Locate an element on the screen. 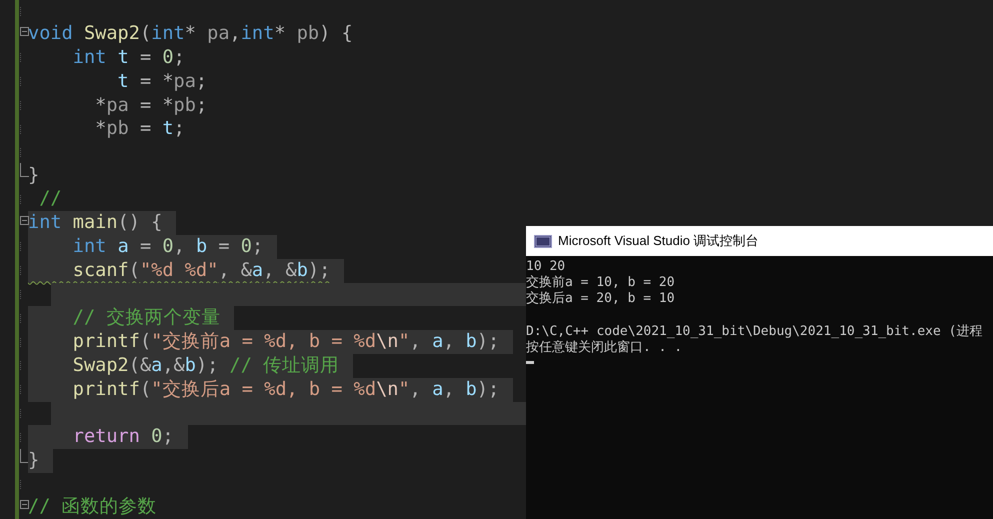 The width and height of the screenshot is (993, 519). code-line: *pa = *pb; is located at coordinates (151, 106).